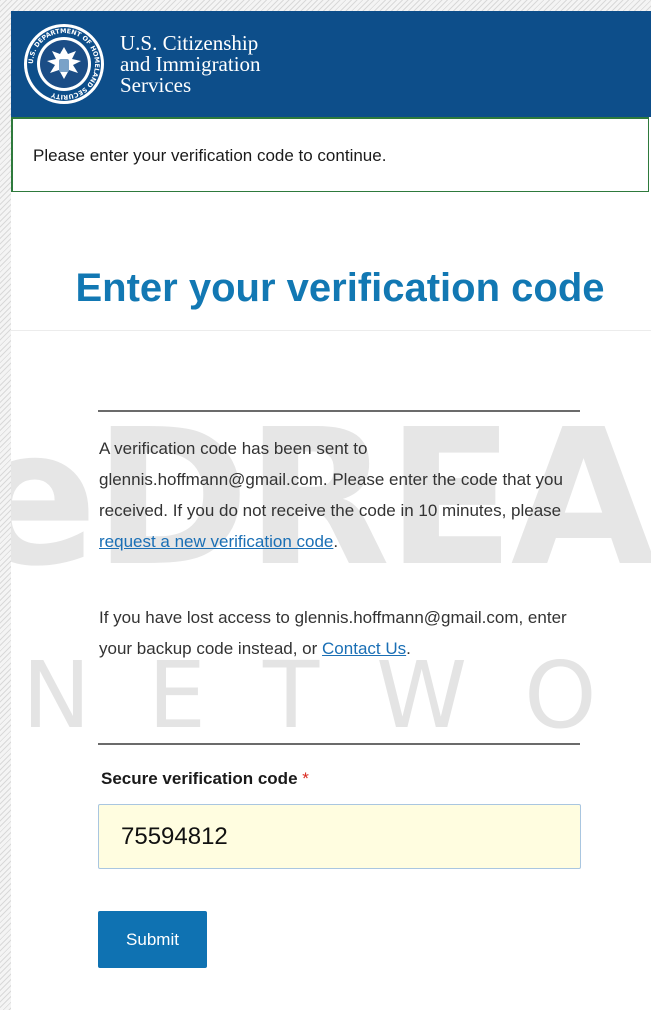 Image resolution: width=651 pixels, height=1010 pixels. I want to click on request-new-code-link: request a new verification code, so click(216, 541).